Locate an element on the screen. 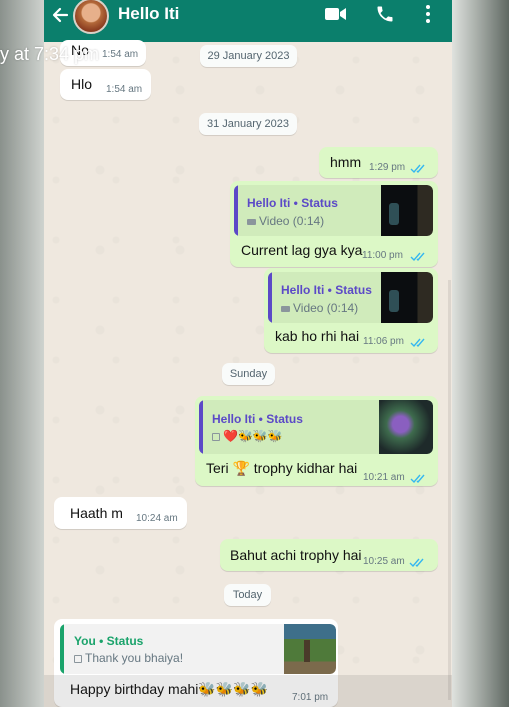 The height and width of the screenshot is (707, 509). overlay-caption: y at 7:34 pm is located at coordinates (50, 54).